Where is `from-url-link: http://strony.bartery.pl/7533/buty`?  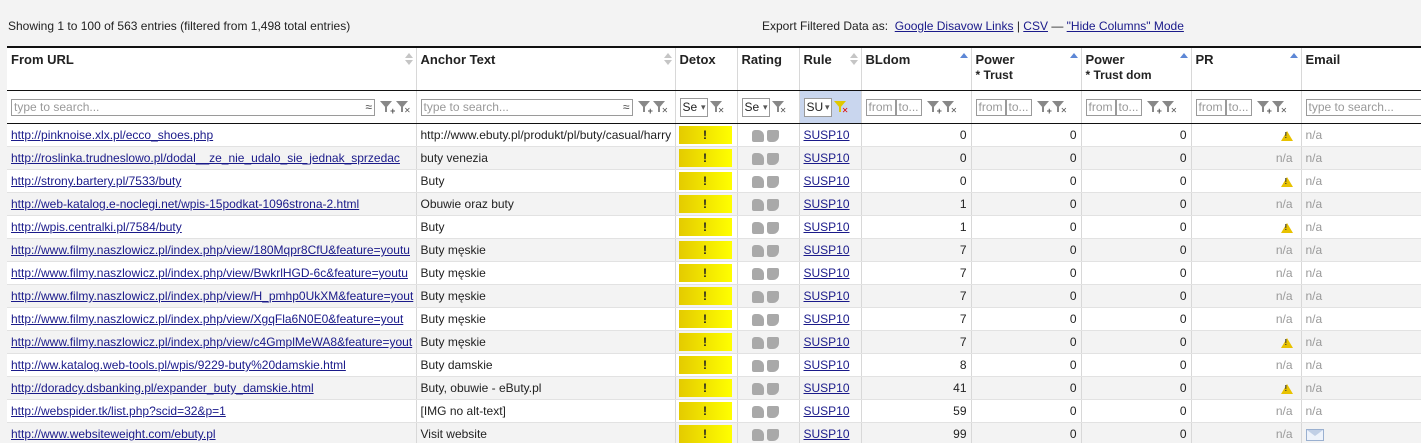 from-url-link: http://strony.bartery.pl/7533/buty is located at coordinates (96, 181).